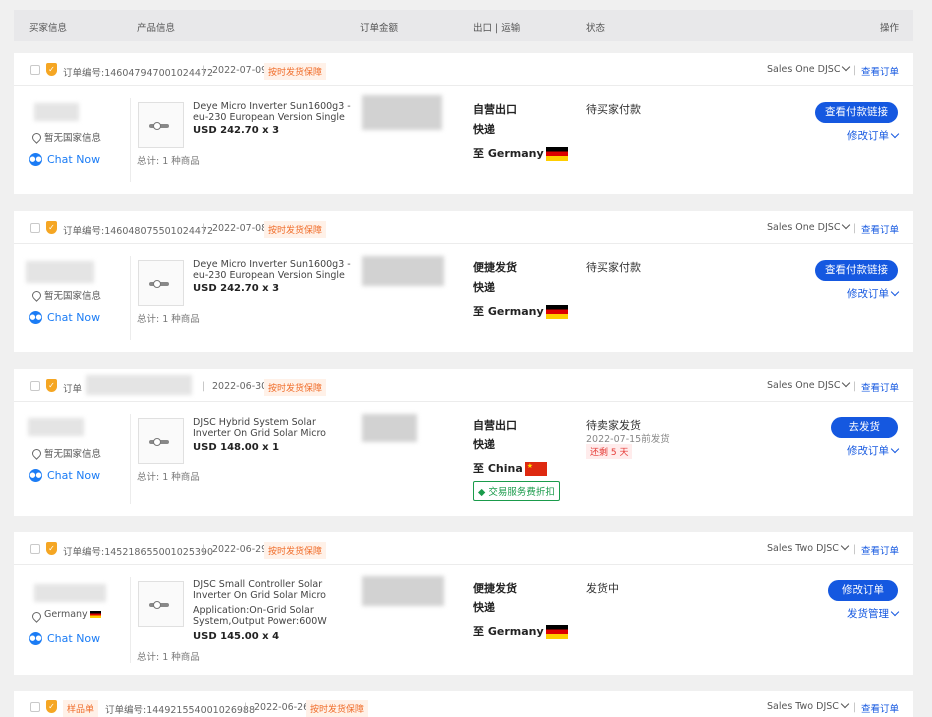 Image resolution: width=932 pixels, height=717 pixels. I want to click on order-status: 待买家付款, so click(613, 267).